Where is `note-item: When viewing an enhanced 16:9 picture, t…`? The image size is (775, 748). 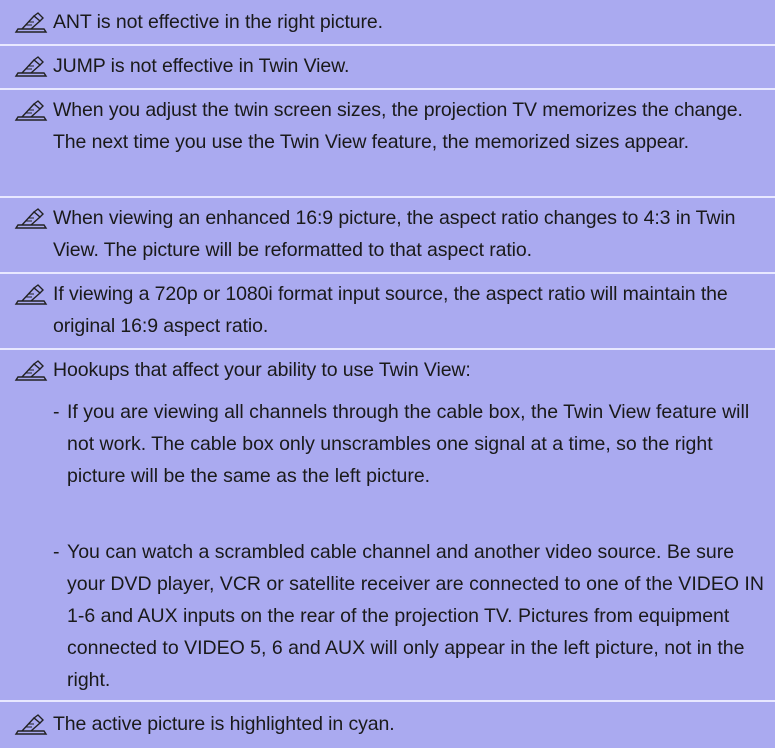
note-item: When viewing an enhanced 16:9 picture, t… is located at coordinates (389, 234).